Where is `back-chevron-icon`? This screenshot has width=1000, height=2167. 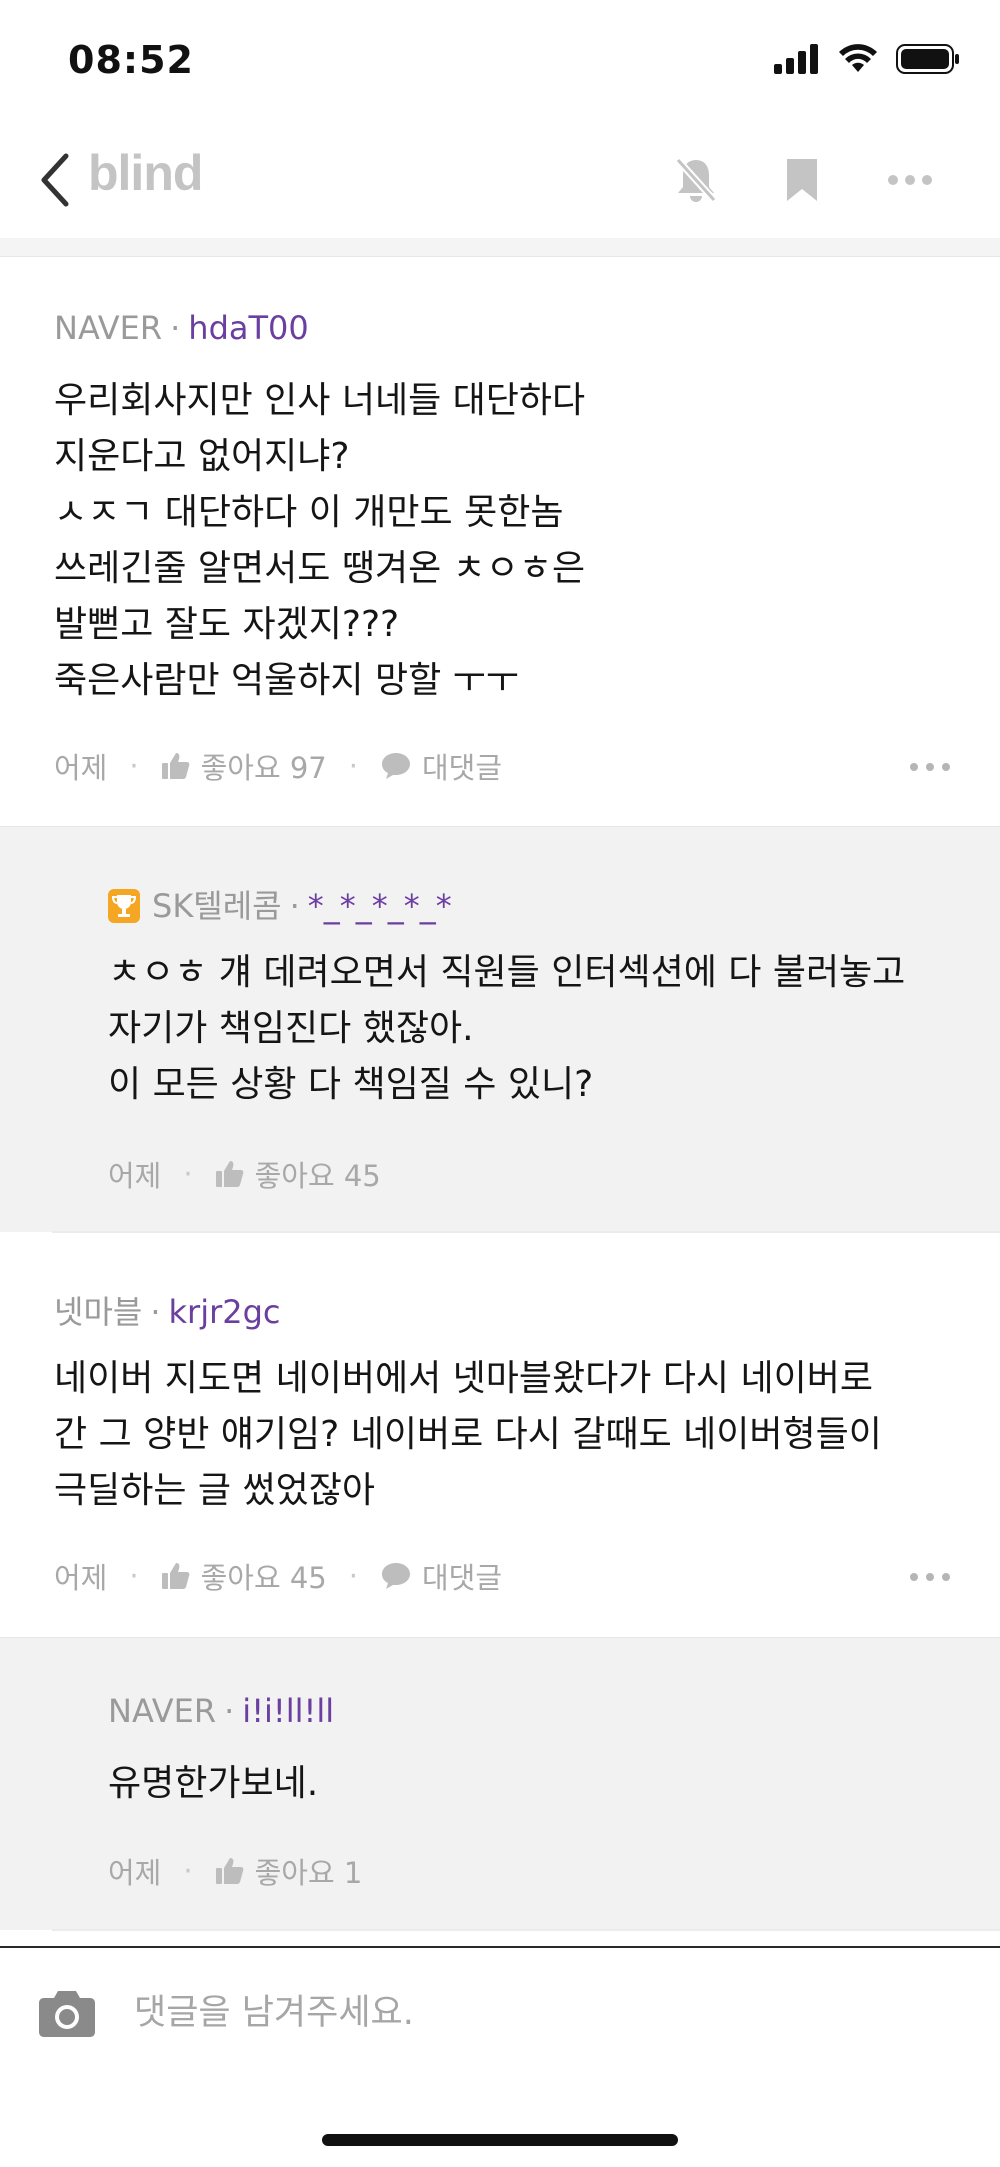
back-chevron-icon is located at coordinates (55, 180).